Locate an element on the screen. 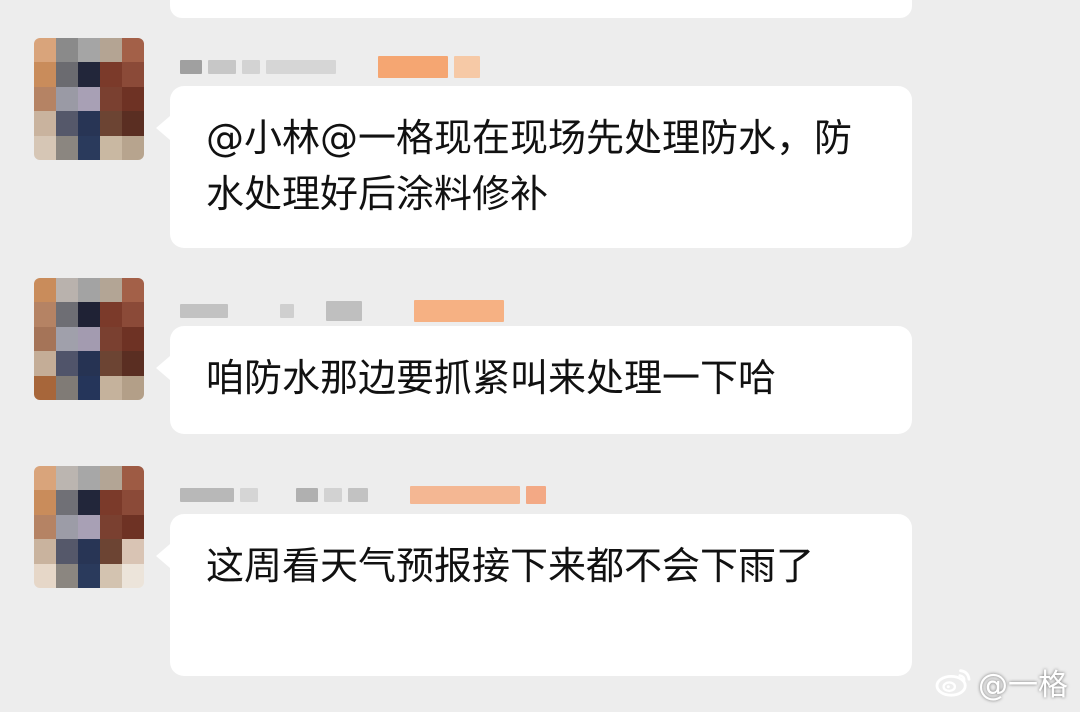 Image resolution: width=1080 pixels, height=712 pixels. message-text: @小林@一格现在现场先处理防水，防水处理好后涂料修补 is located at coordinates (529, 166).